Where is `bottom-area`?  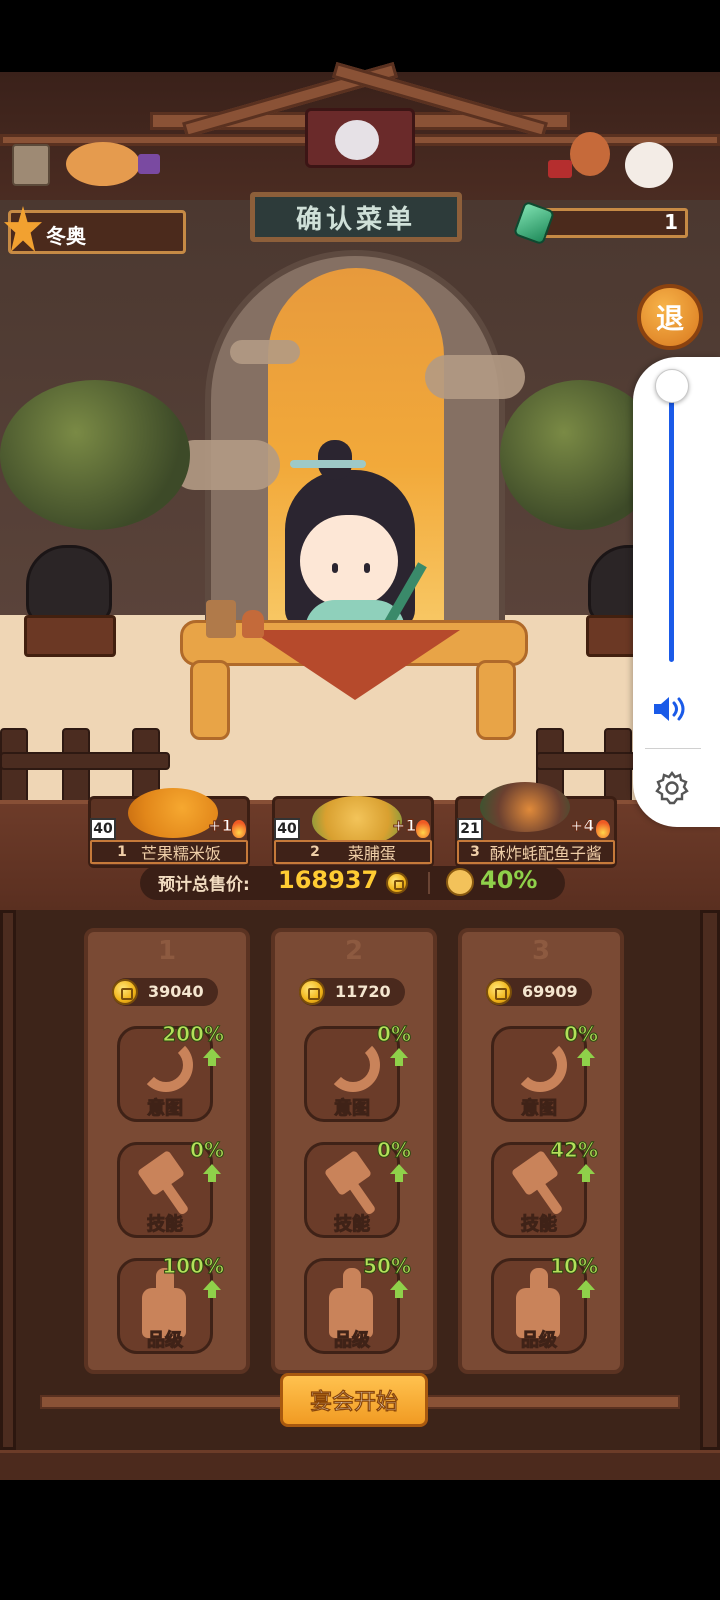
bottom-area is located at coordinates (360, 1540).